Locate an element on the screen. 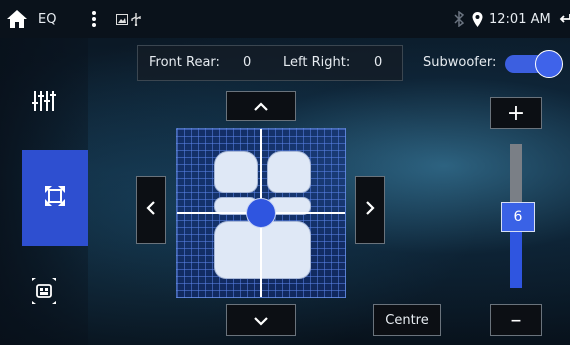 This screenshot has width=587, height=345. balance-grid is located at coordinates (261, 213).